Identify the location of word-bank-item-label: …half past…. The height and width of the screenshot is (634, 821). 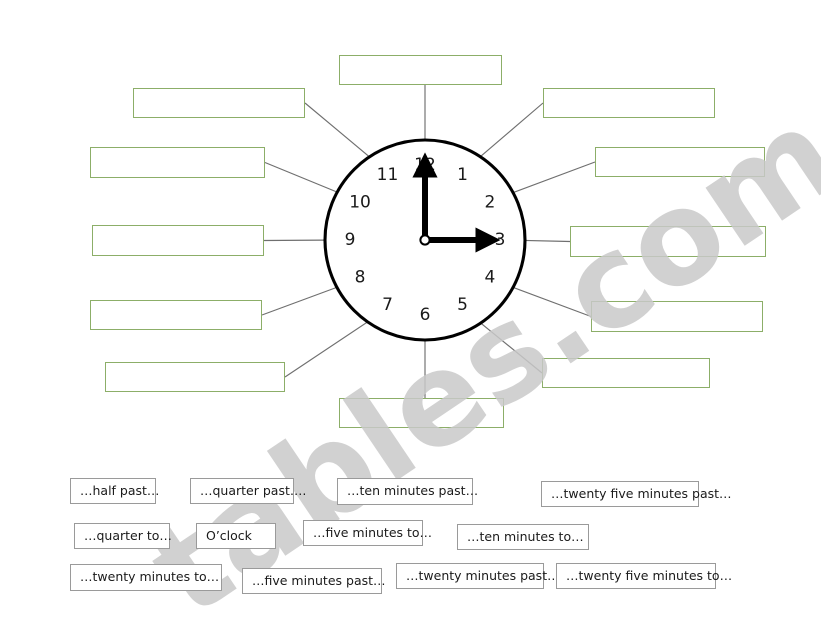
(120, 490).